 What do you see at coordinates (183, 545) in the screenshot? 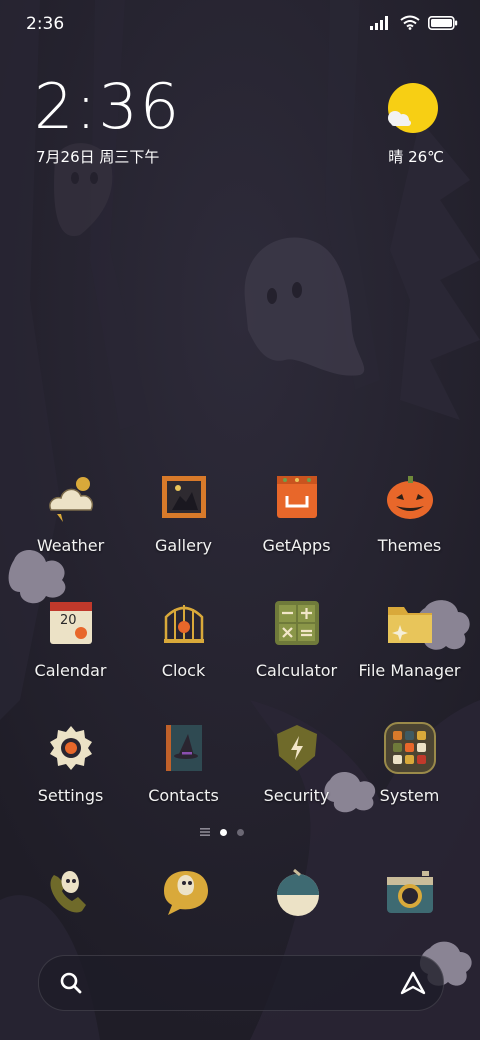
I see `app-label: Gallery` at bounding box center [183, 545].